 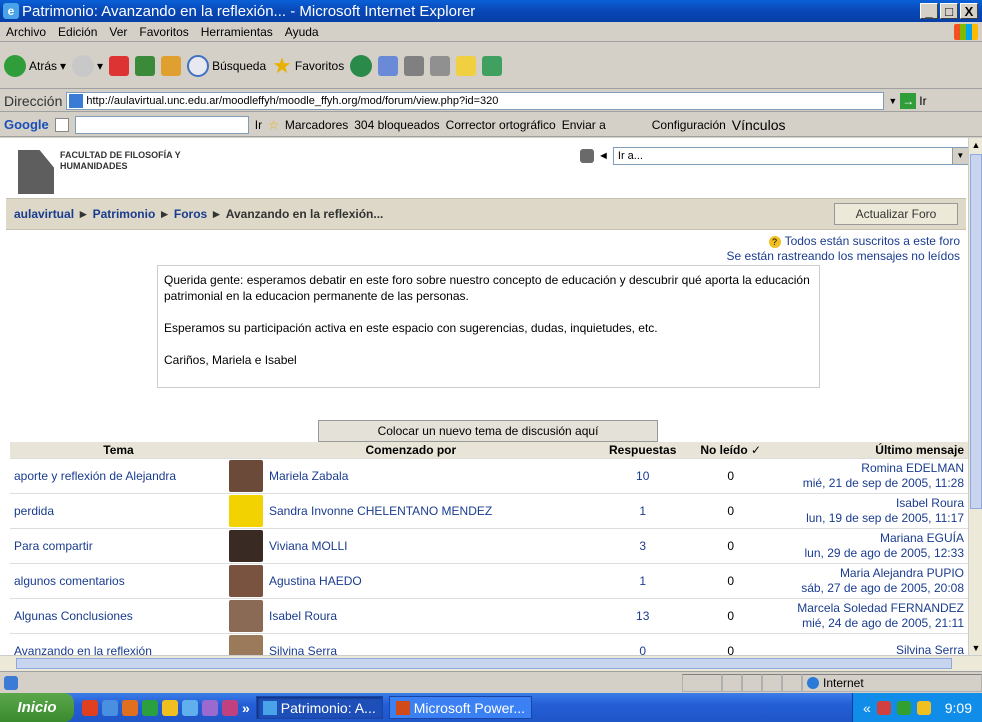 I want to click on menu-ayuda: Ayuda, so click(x=302, y=32).